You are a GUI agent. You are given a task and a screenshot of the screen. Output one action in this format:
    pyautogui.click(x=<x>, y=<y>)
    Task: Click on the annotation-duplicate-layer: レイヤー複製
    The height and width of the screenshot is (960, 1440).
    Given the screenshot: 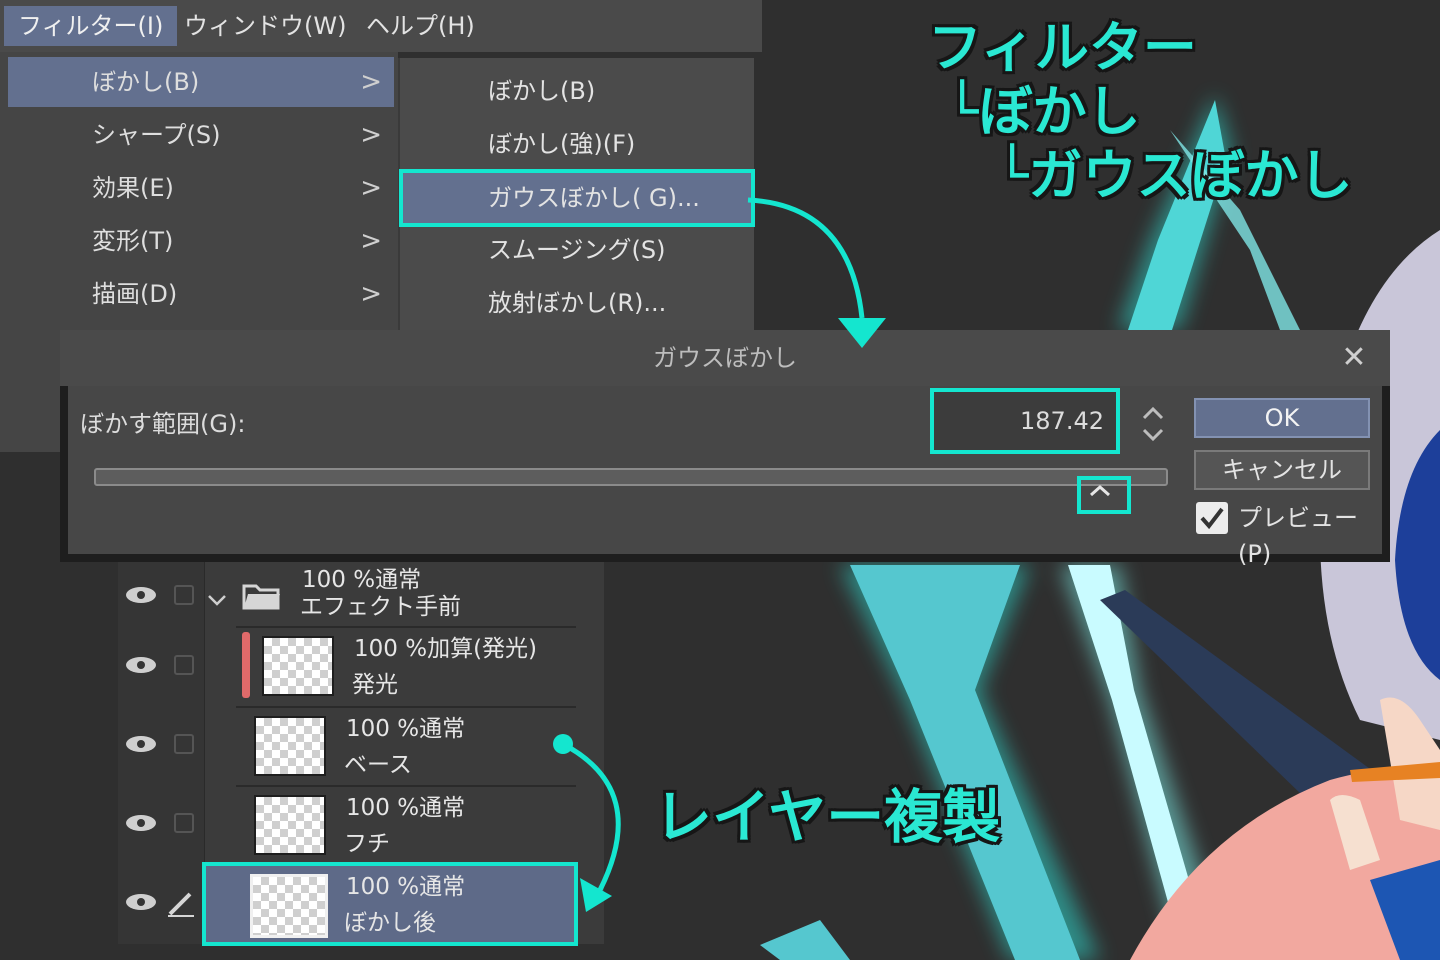 What is the action you would take?
    pyautogui.click(x=827, y=817)
    